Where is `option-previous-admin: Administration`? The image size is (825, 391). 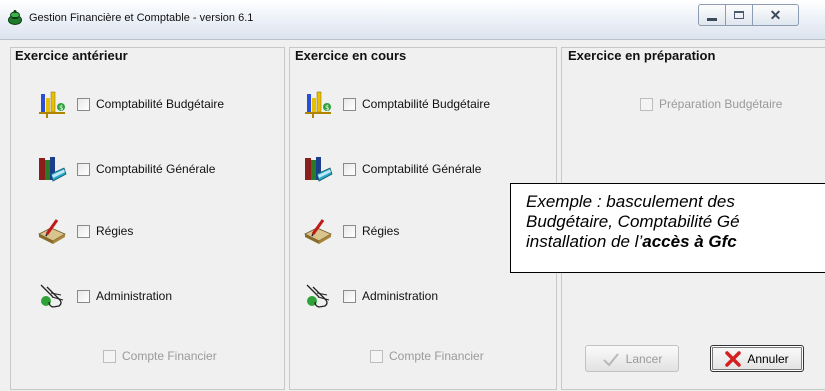
option-previous-admin: Administration is located at coordinates (104, 296).